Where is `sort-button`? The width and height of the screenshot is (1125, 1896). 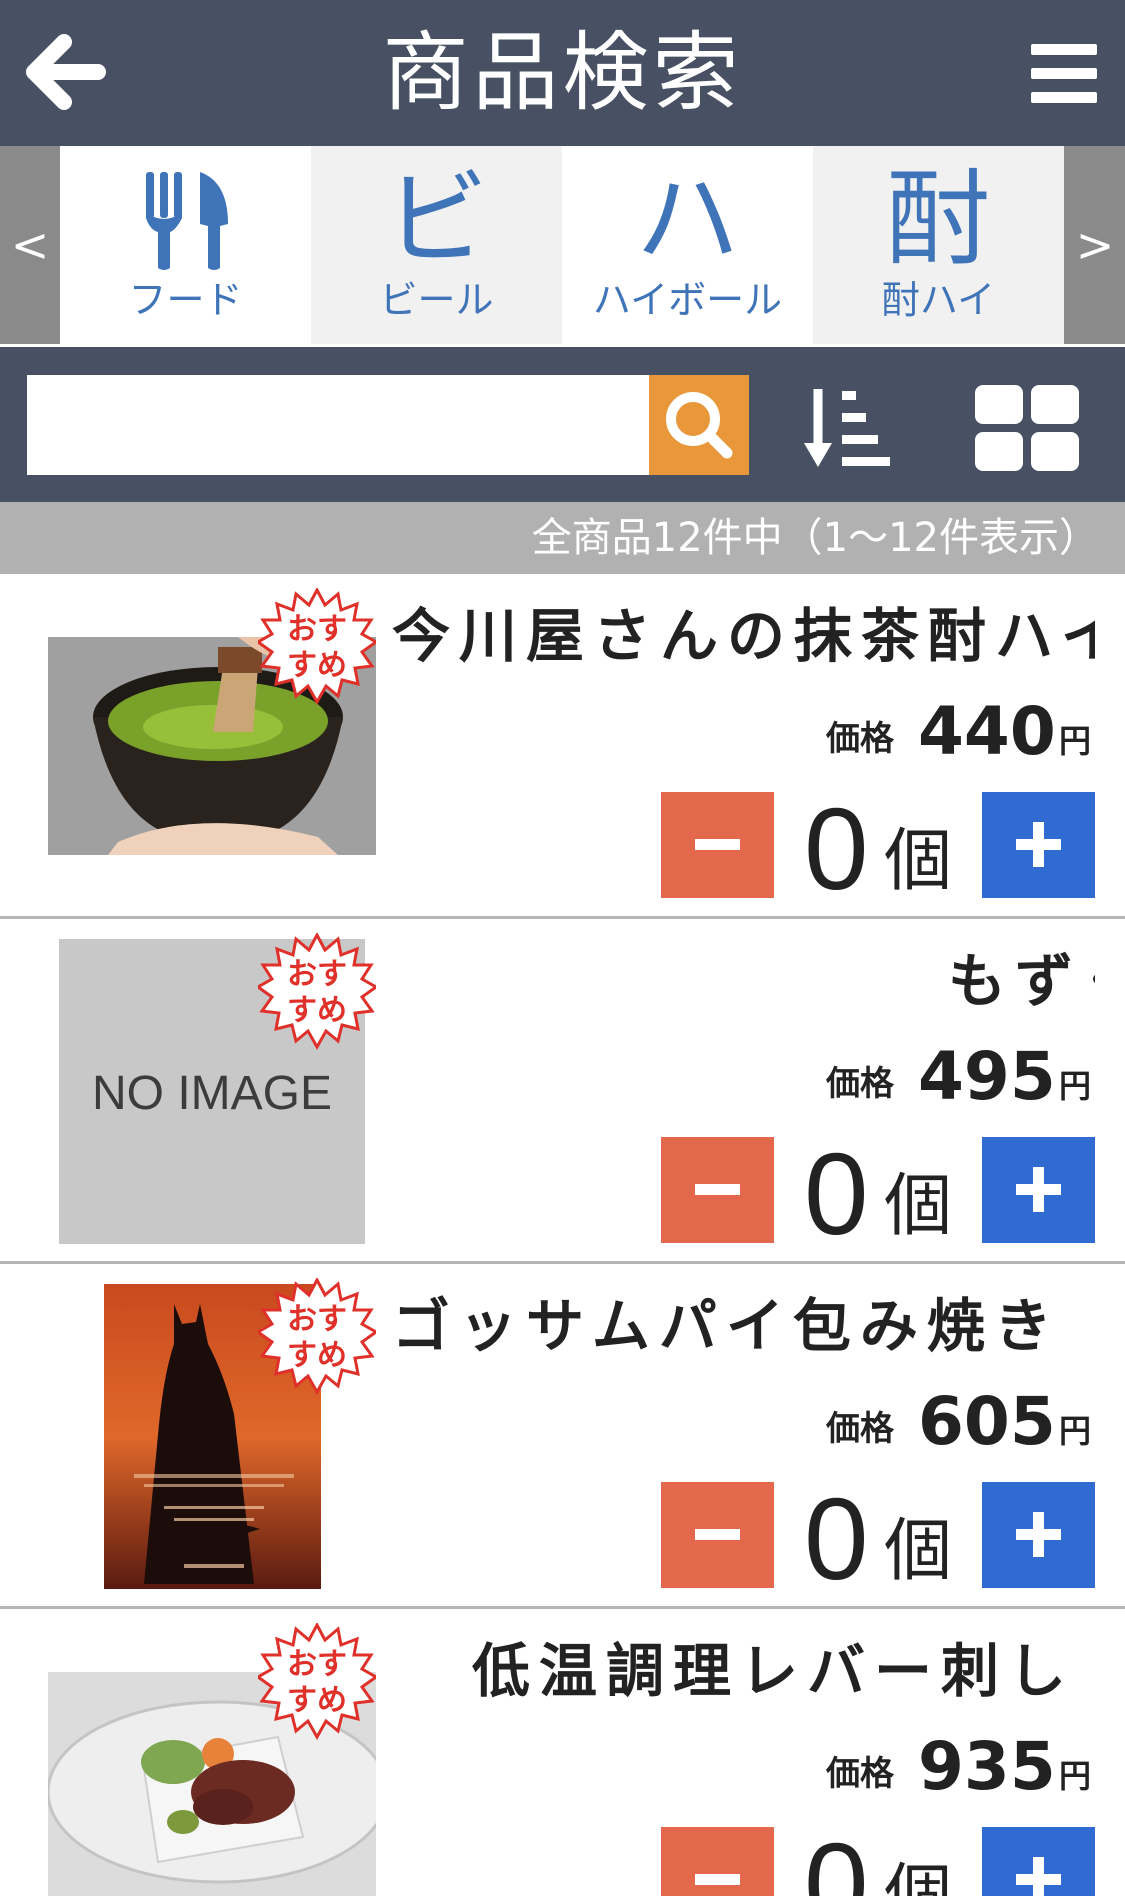 sort-button is located at coordinates (850, 428).